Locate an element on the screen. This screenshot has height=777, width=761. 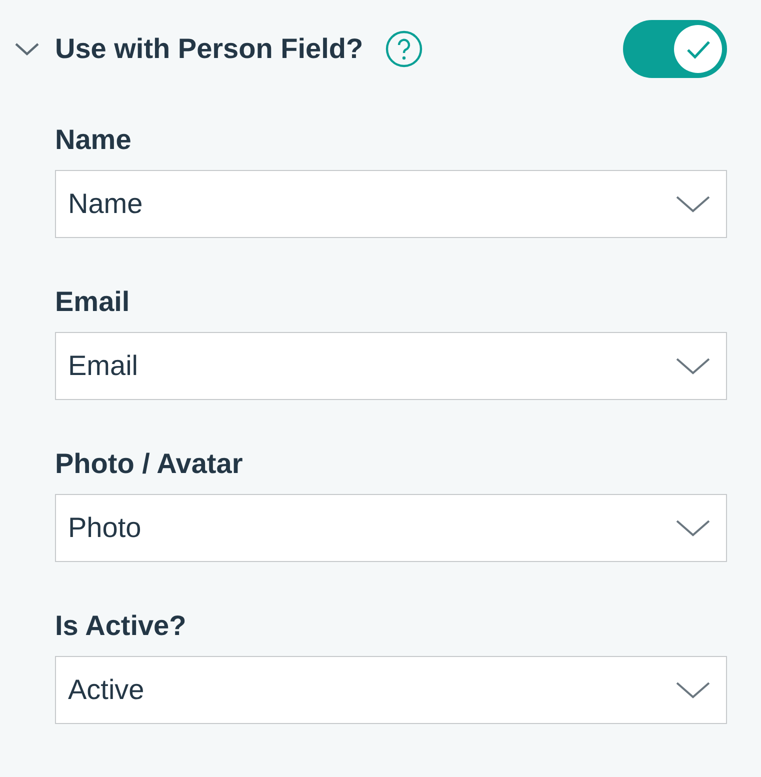
field-label: Photo / Avatar is located at coordinates (149, 464).